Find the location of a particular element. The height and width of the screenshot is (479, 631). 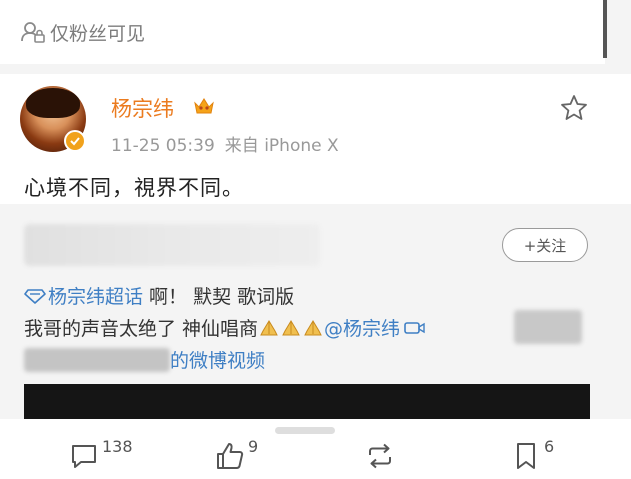

repost-icon is located at coordinates (380, 456).